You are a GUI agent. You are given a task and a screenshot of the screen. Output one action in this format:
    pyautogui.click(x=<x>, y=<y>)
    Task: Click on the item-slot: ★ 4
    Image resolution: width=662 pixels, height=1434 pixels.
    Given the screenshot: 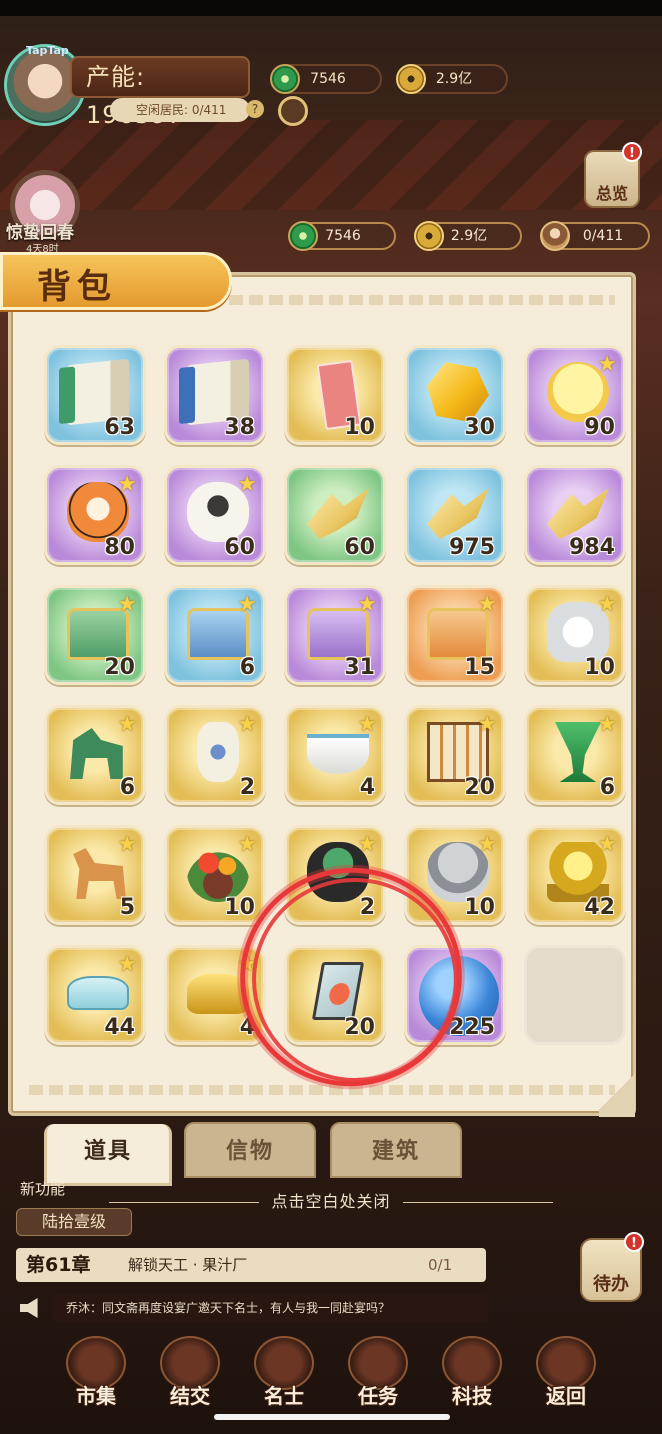 What is the action you would take?
    pyautogui.click(x=335, y=755)
    